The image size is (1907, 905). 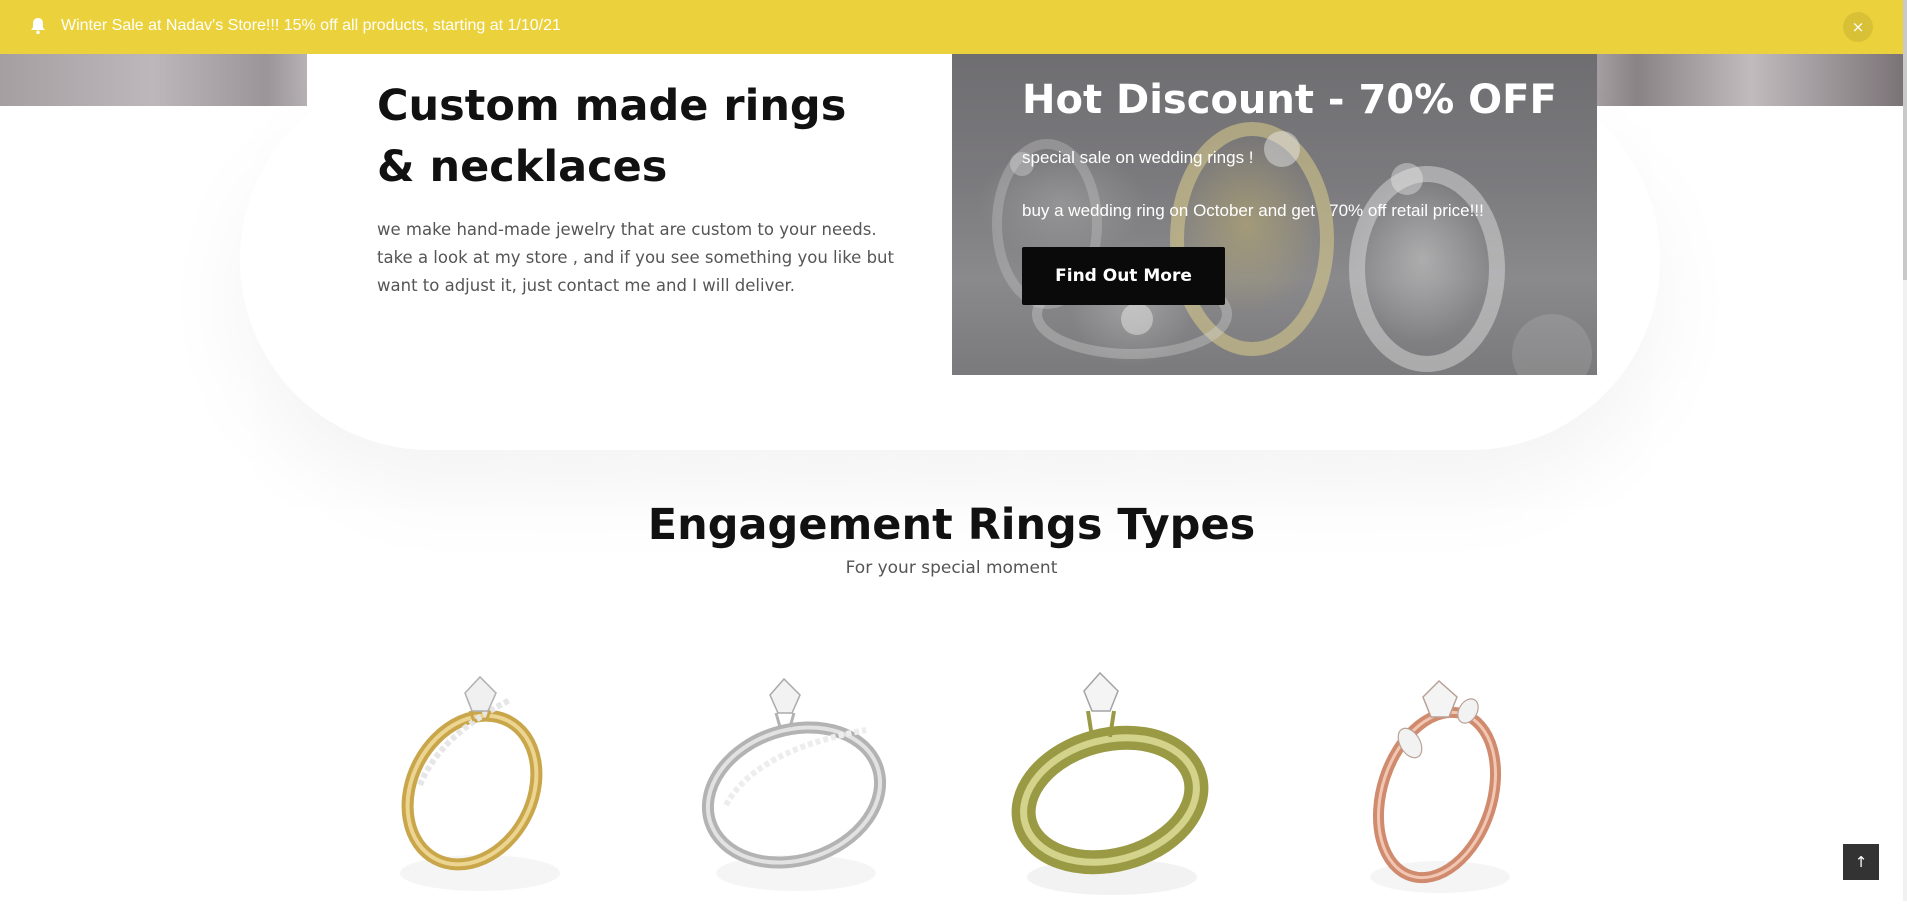 I want to click on ring-product-rose-gold, so click(x=1445, y=778).